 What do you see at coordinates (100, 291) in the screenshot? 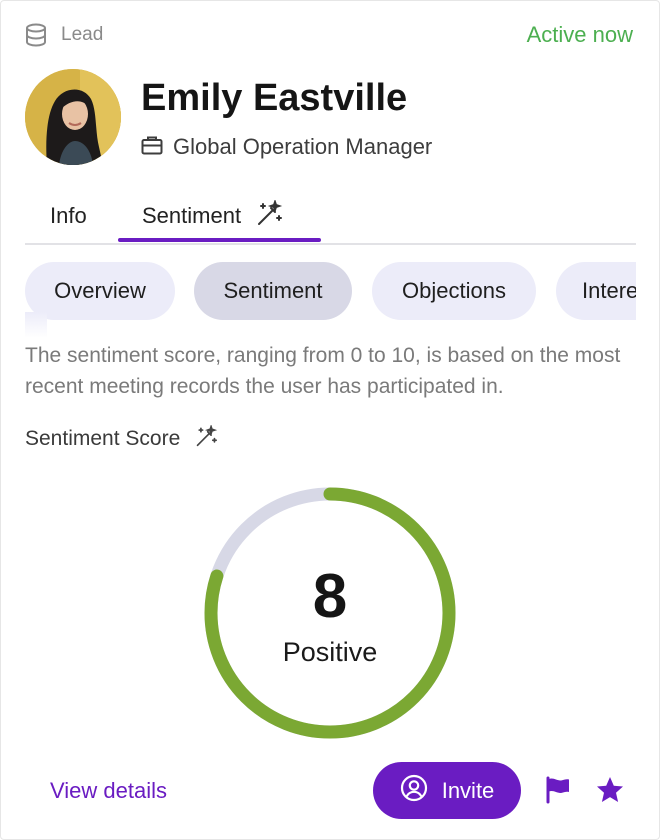
I see `sub-tab-overview: Overview` at bounding box center [100, 291].